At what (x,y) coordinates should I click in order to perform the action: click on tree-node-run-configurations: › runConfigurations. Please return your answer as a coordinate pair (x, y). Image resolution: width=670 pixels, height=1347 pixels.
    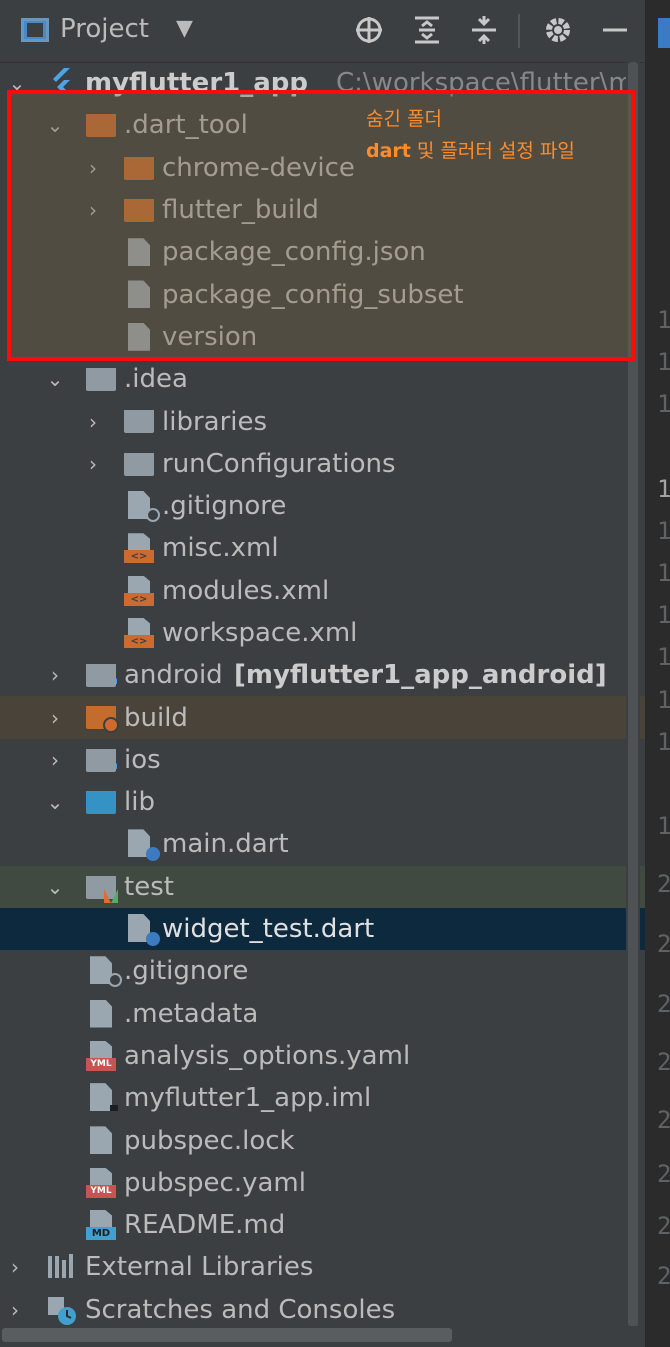
    Looking at the image, I should click on (322, 464).